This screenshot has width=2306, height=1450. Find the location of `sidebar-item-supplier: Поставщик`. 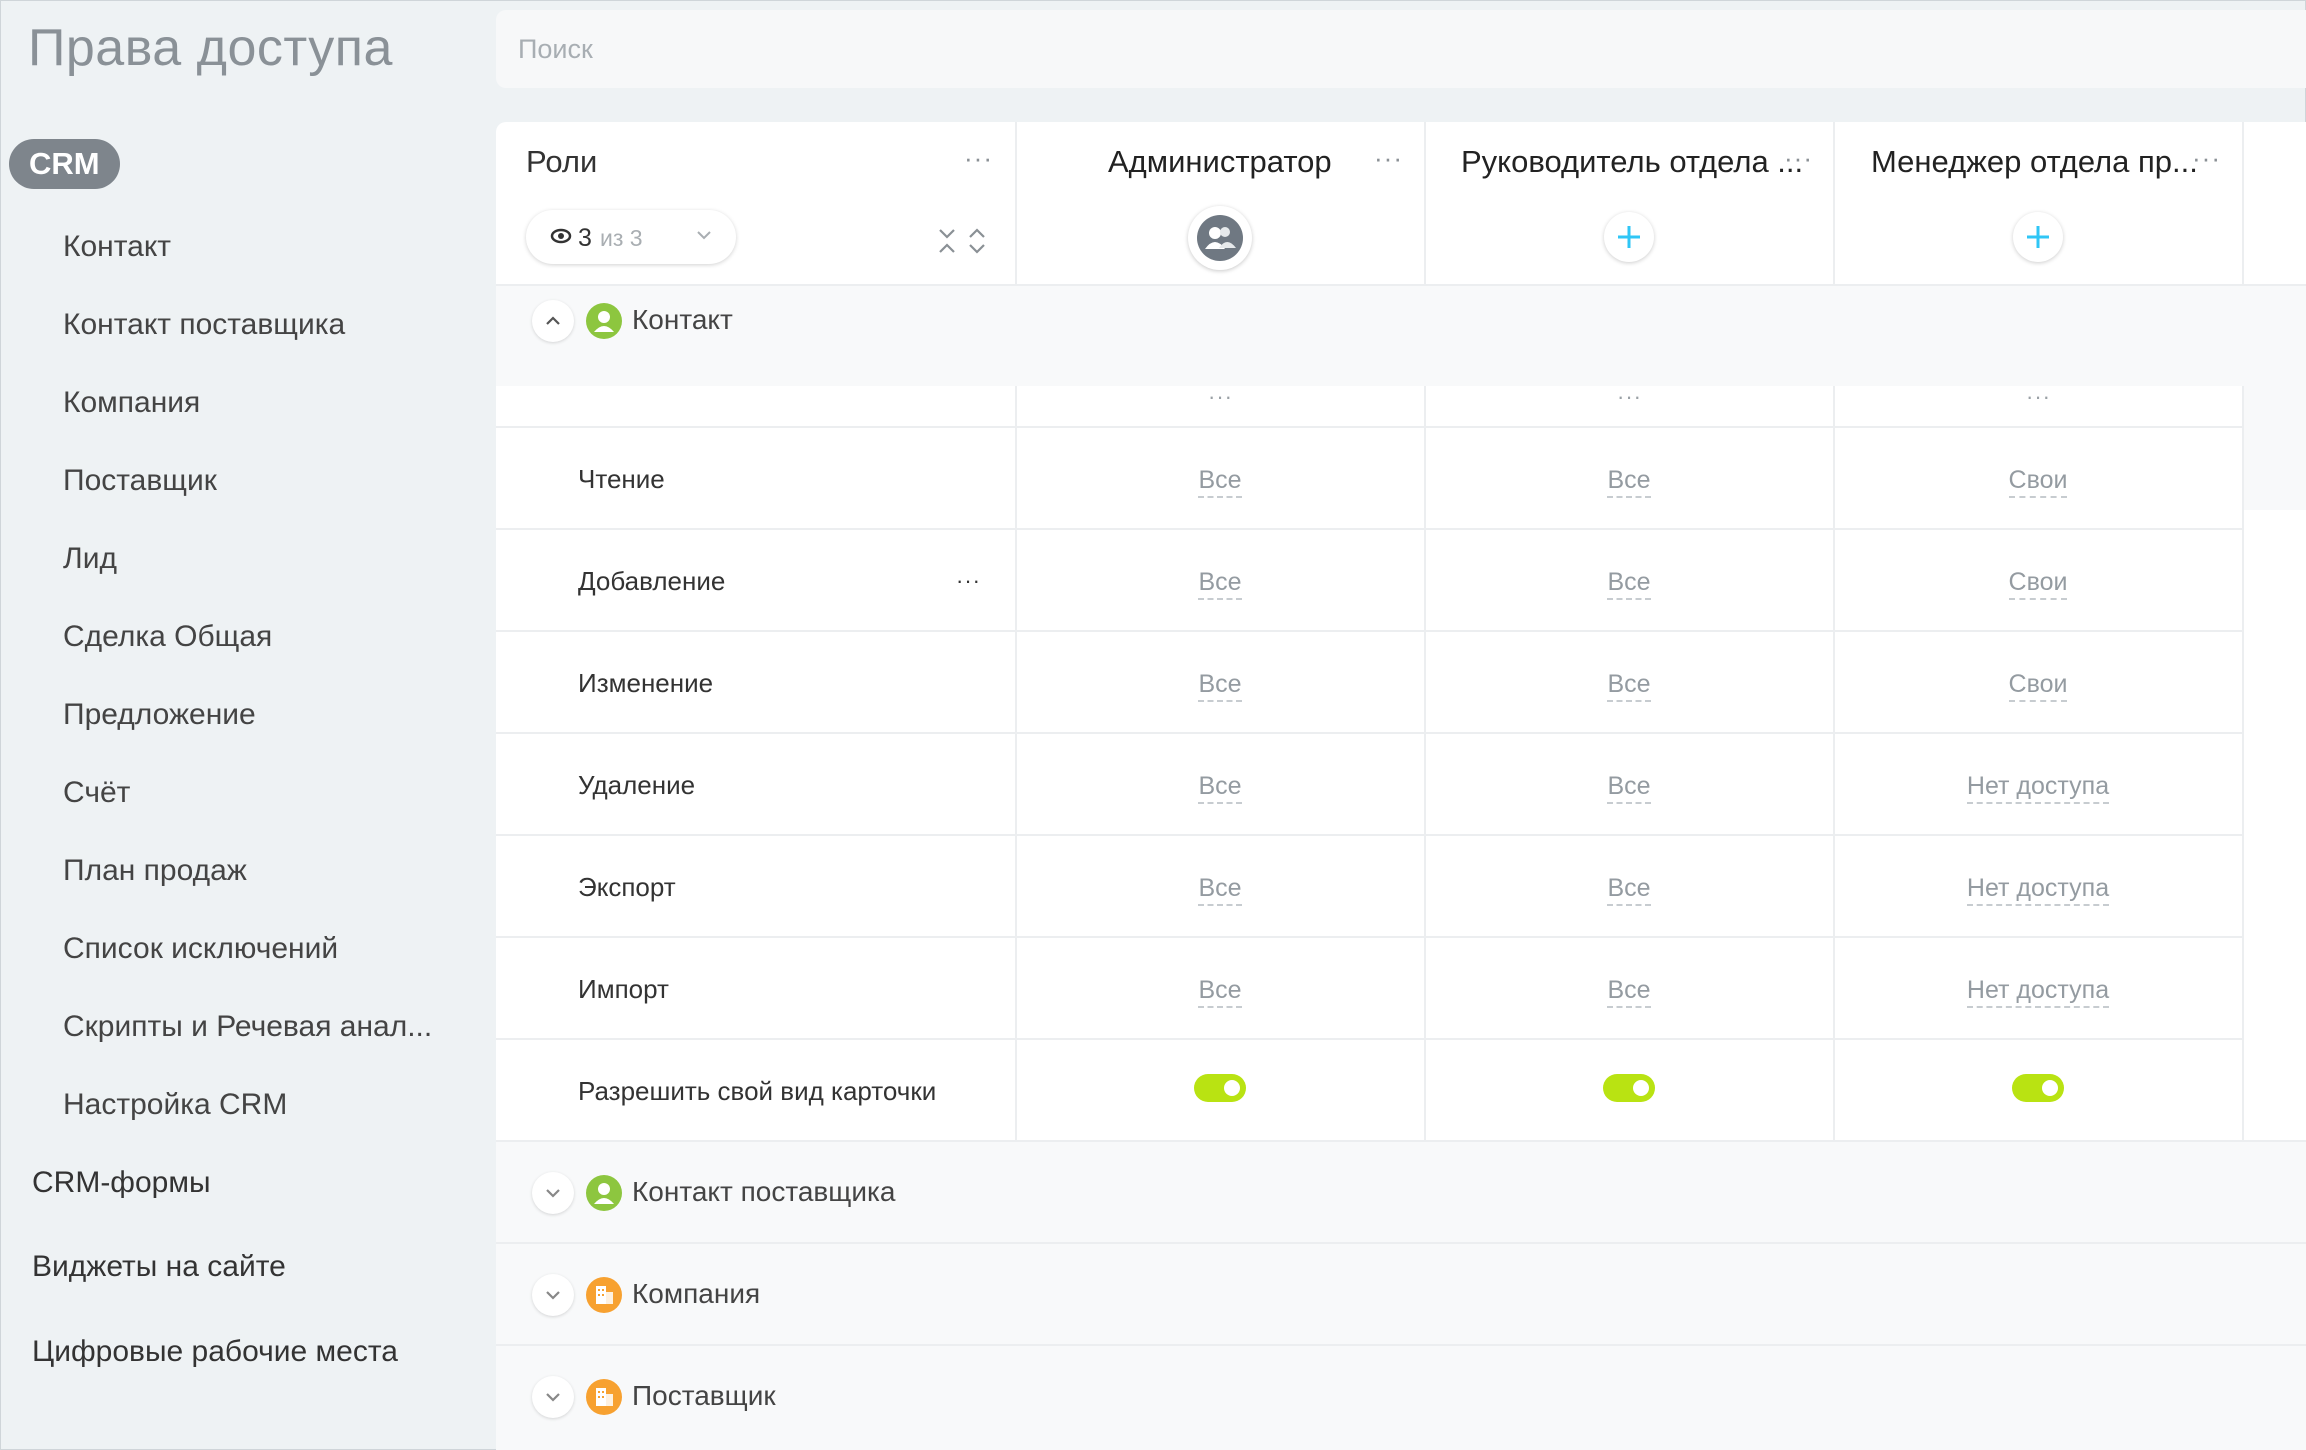

sidebar-item-supplier: Поставщик is located at coordinates (140, 481).